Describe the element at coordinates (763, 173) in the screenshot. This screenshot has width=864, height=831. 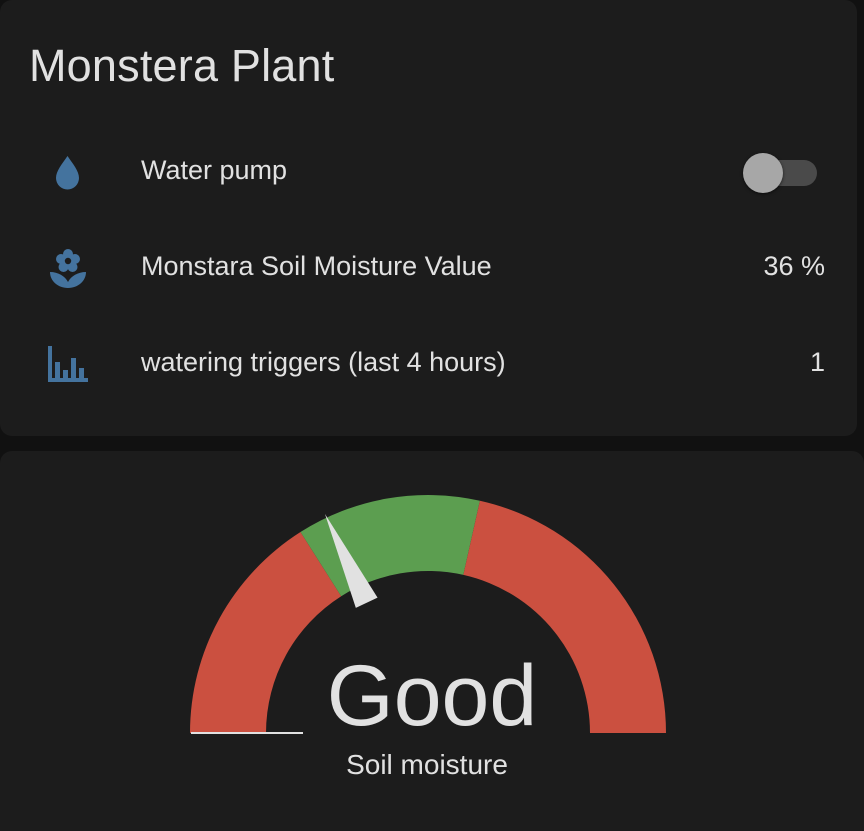
I see `toggle-knob` at that location.